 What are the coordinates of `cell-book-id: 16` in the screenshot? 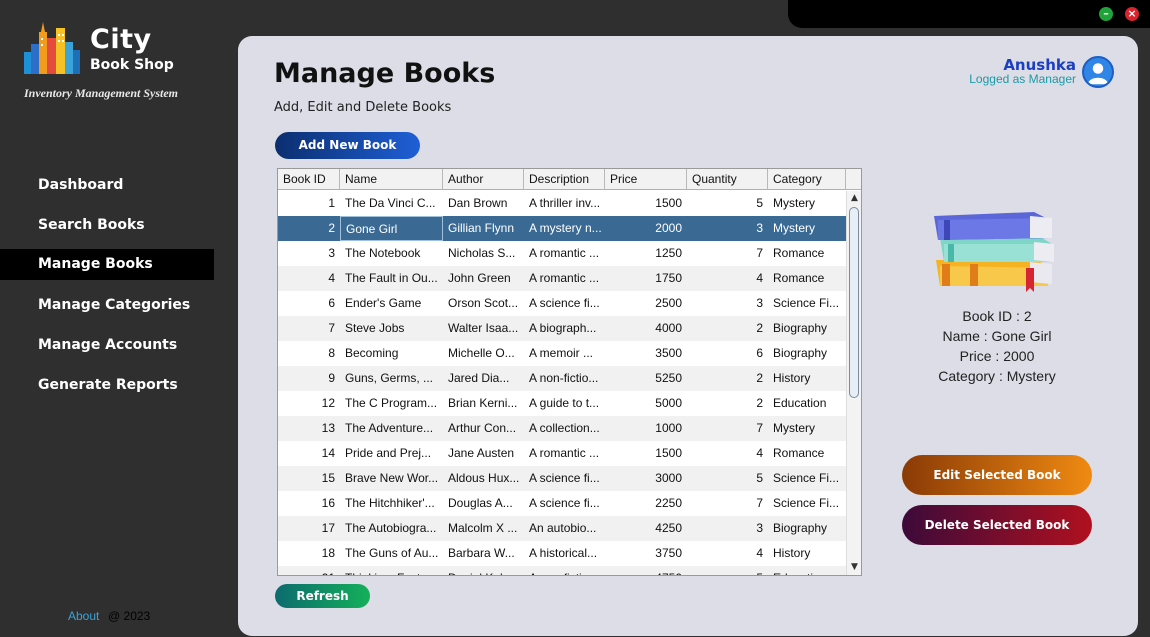 It's located at (328, 503).